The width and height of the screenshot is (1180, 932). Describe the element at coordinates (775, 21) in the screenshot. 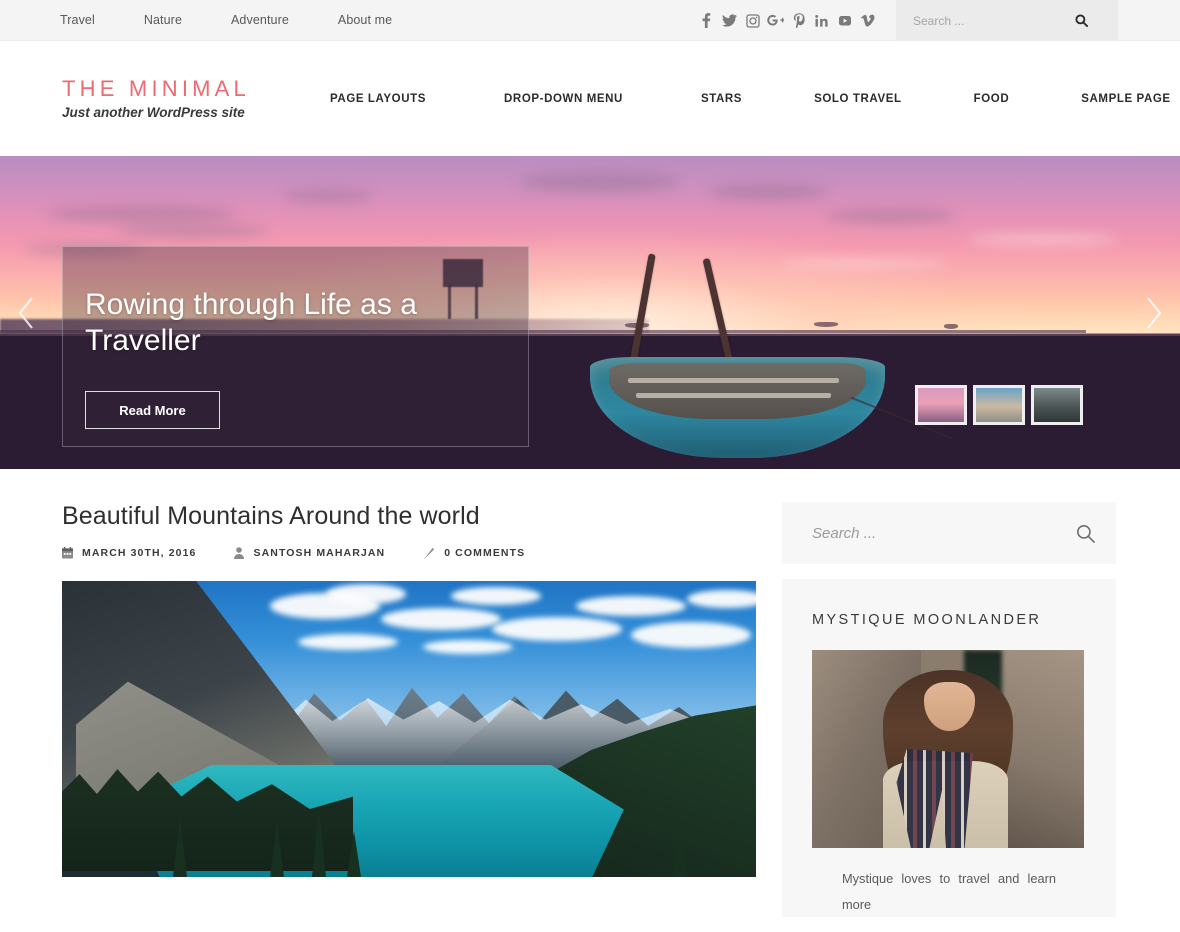

I see `google-plus-icon` at that location.